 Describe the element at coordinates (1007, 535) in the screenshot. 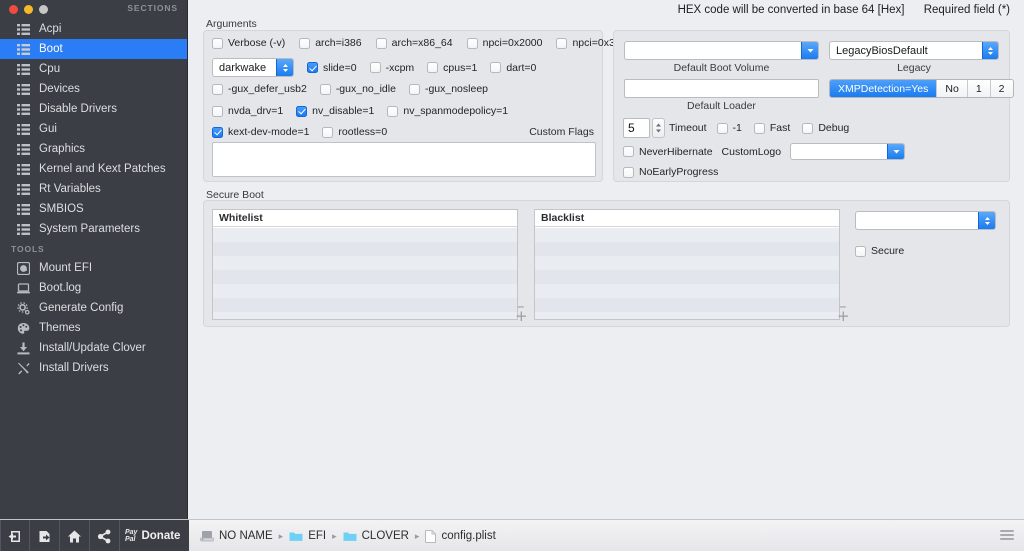

I see `hamburger-icon` at that location.